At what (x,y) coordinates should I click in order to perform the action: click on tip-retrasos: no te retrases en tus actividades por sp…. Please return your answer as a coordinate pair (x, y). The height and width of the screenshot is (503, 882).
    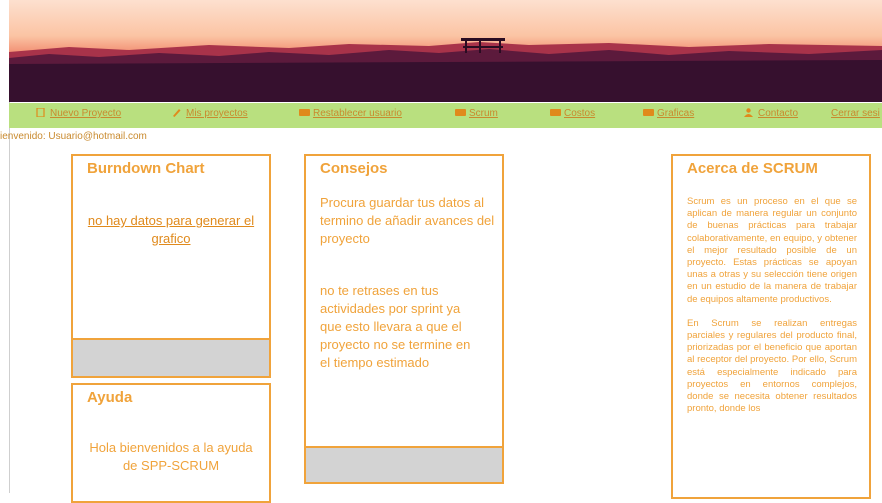
    Looking at the image, I should click on (395, 326).